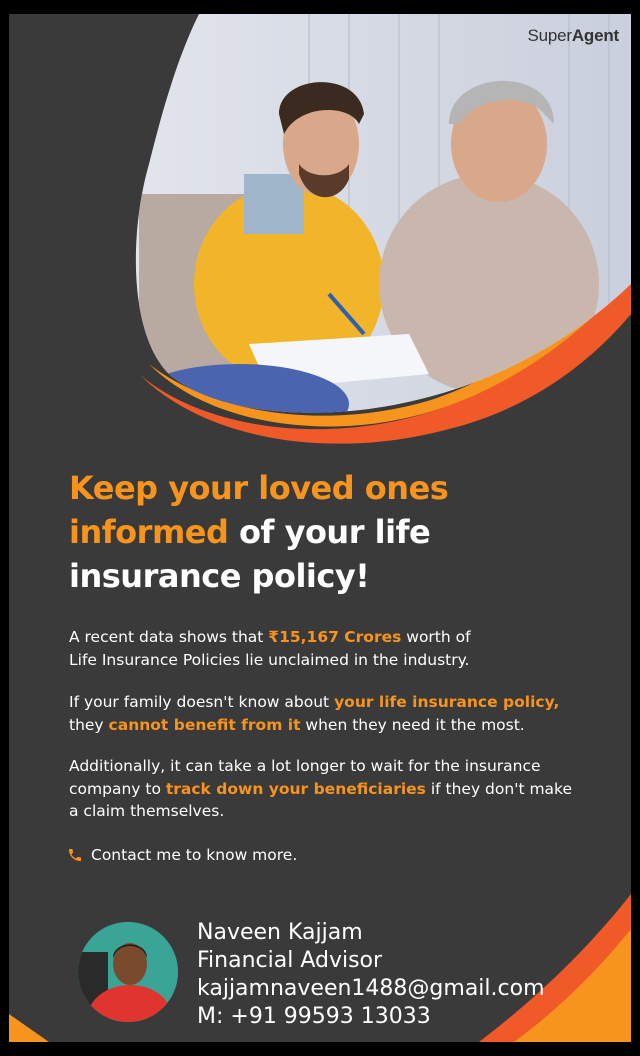  Describe the element at coordinates (371, 1017) in the screenshot. I see `advisor-phone: M: +91 99593 13033` at that location.